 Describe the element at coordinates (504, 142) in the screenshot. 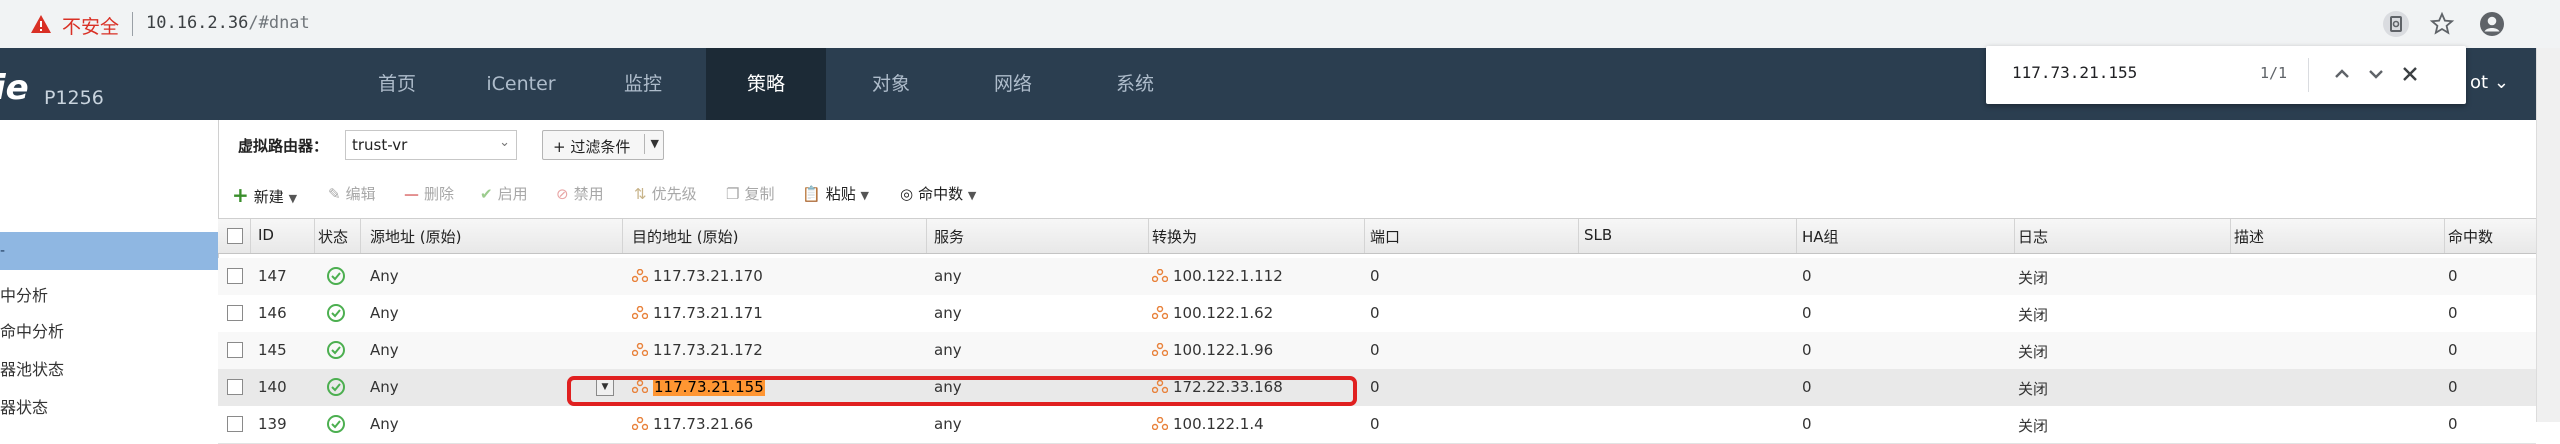

I see `chevron-down-icon: ⌄` at that location.